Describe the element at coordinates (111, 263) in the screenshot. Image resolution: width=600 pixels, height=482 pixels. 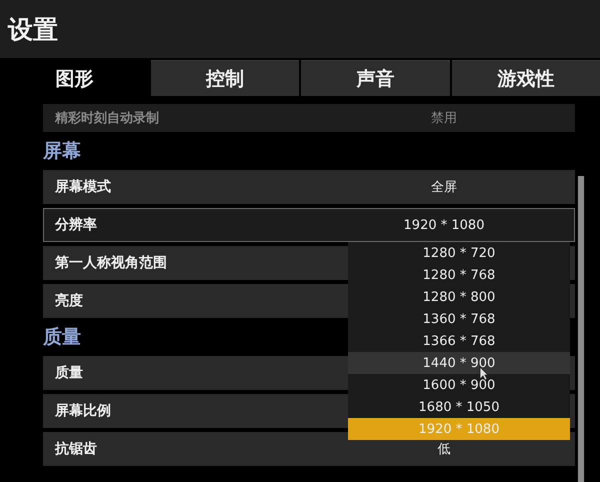
I see `setting-label: 第一人称视角范围` at that location.